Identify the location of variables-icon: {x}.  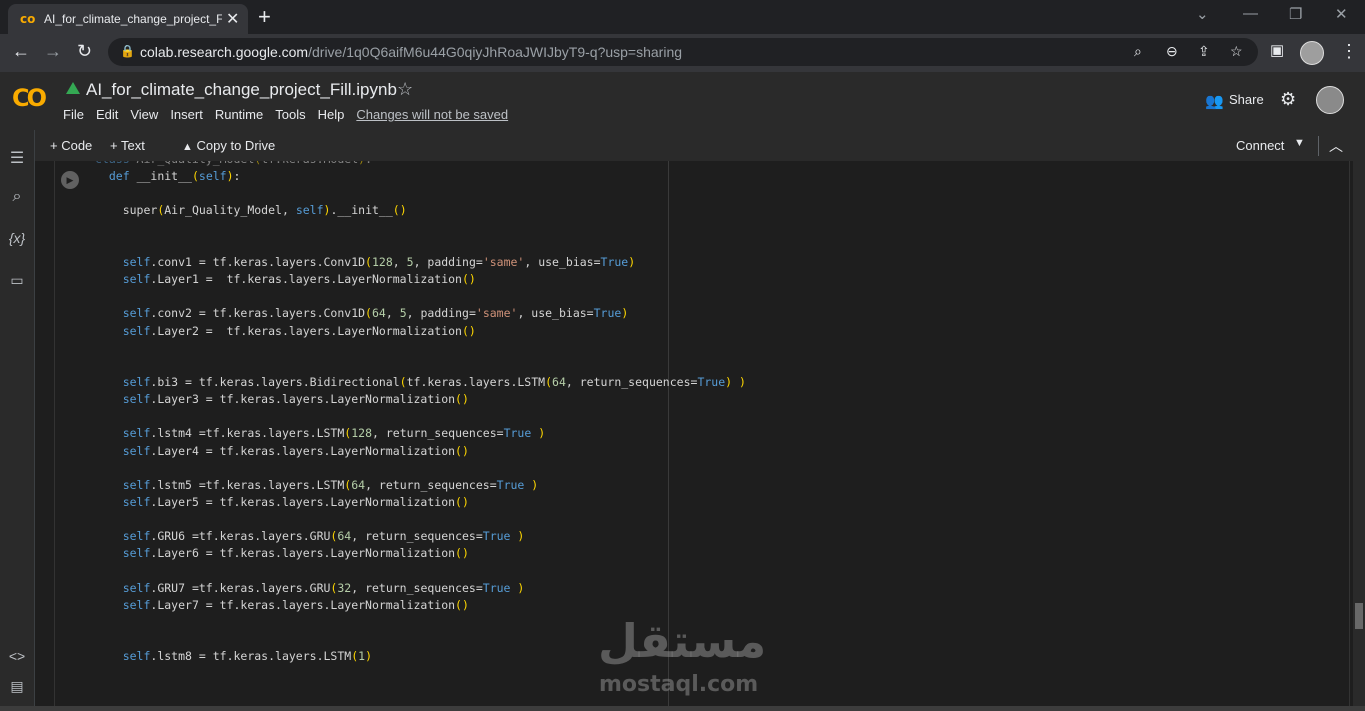
(17, 238).